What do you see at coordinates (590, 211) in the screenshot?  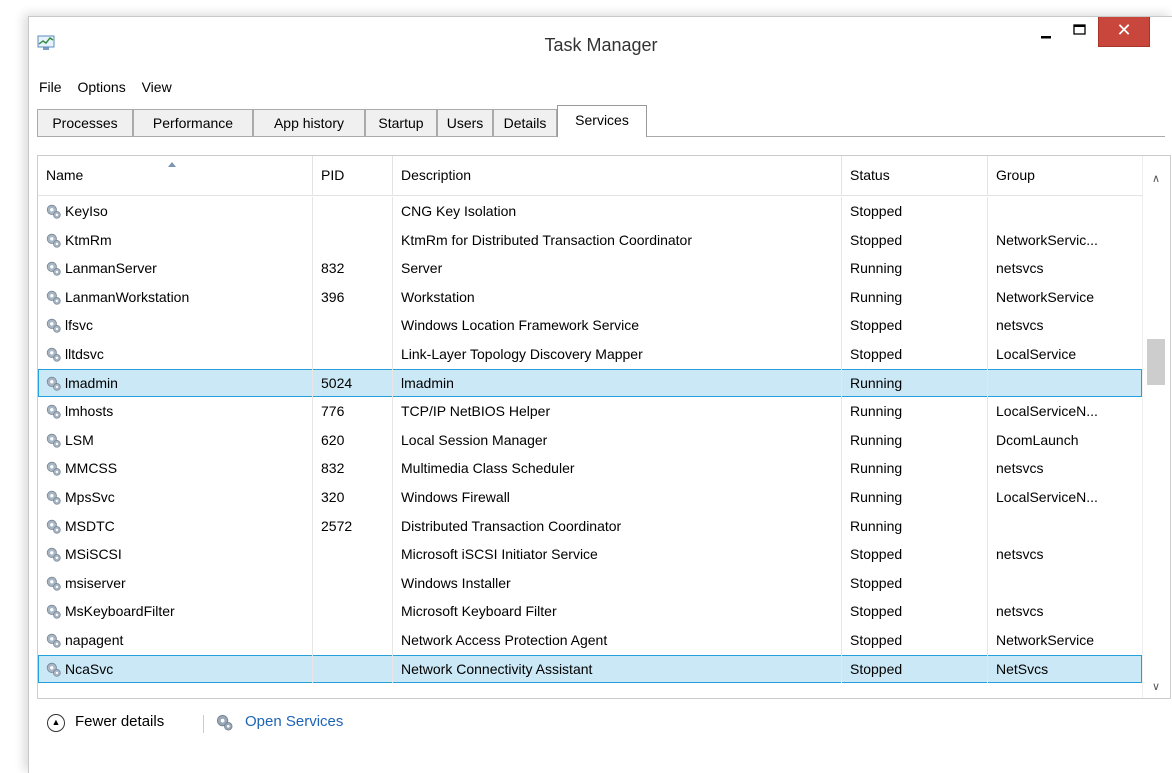 I see `table-row: KeyIso CNG Key Isolation Stopped` at bounding box center [590, 211].